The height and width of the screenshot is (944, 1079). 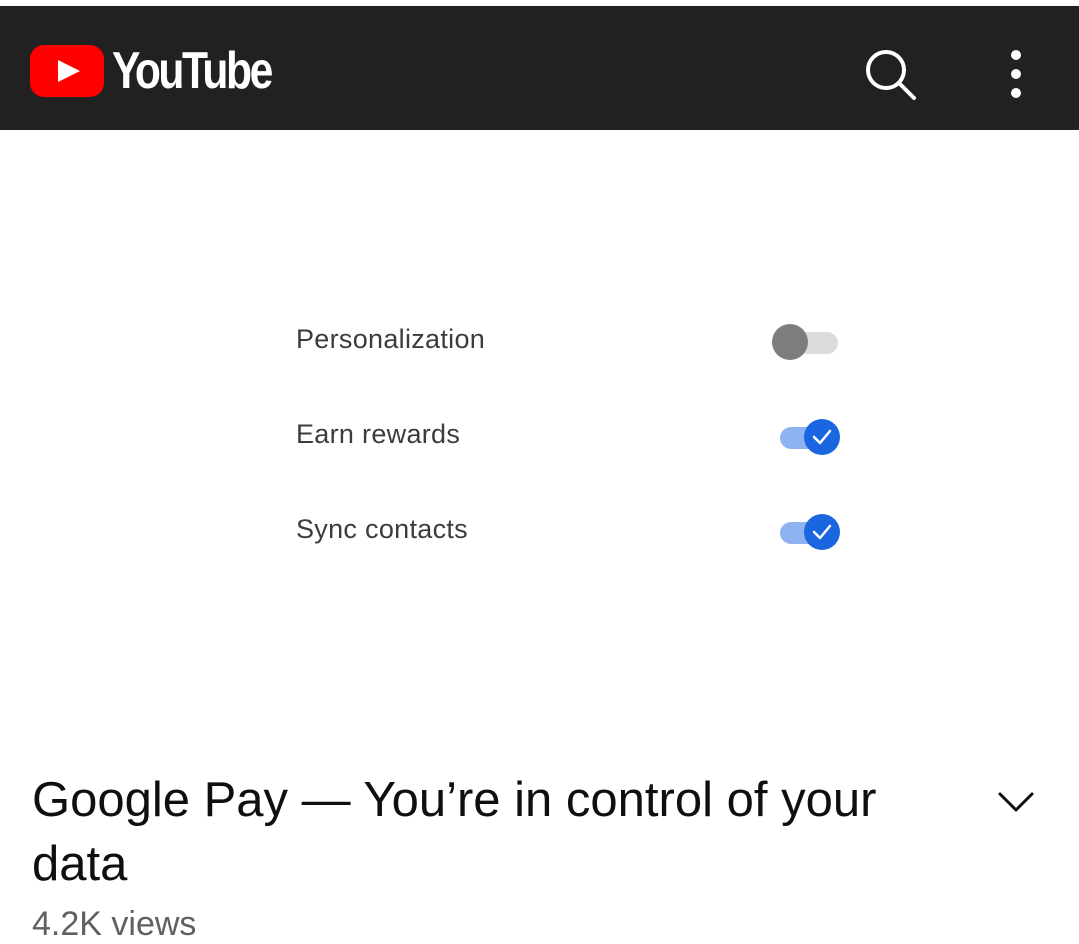 What do you see at coordinates (378, 434) in the screenshot?
I see `setting-label: Earn rewards` at bounding box center [378, 434].